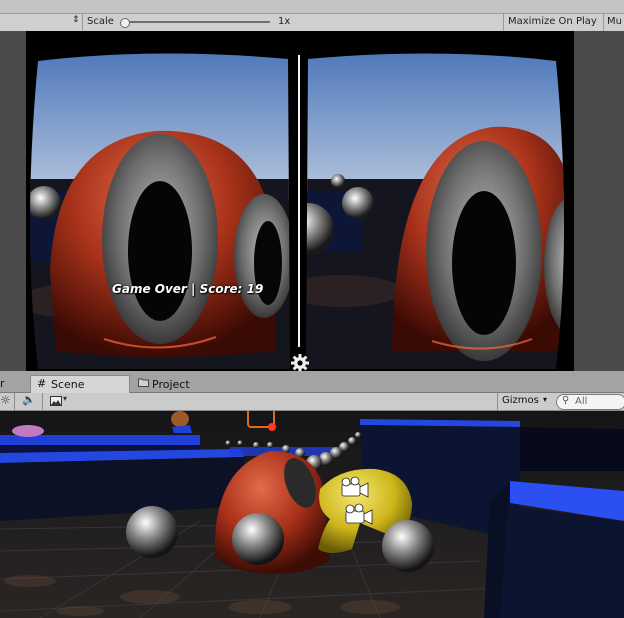  Describe the element at coordinates (520, 400) in the screenshot. I see `gizmos-label: Gizmos` at that location.